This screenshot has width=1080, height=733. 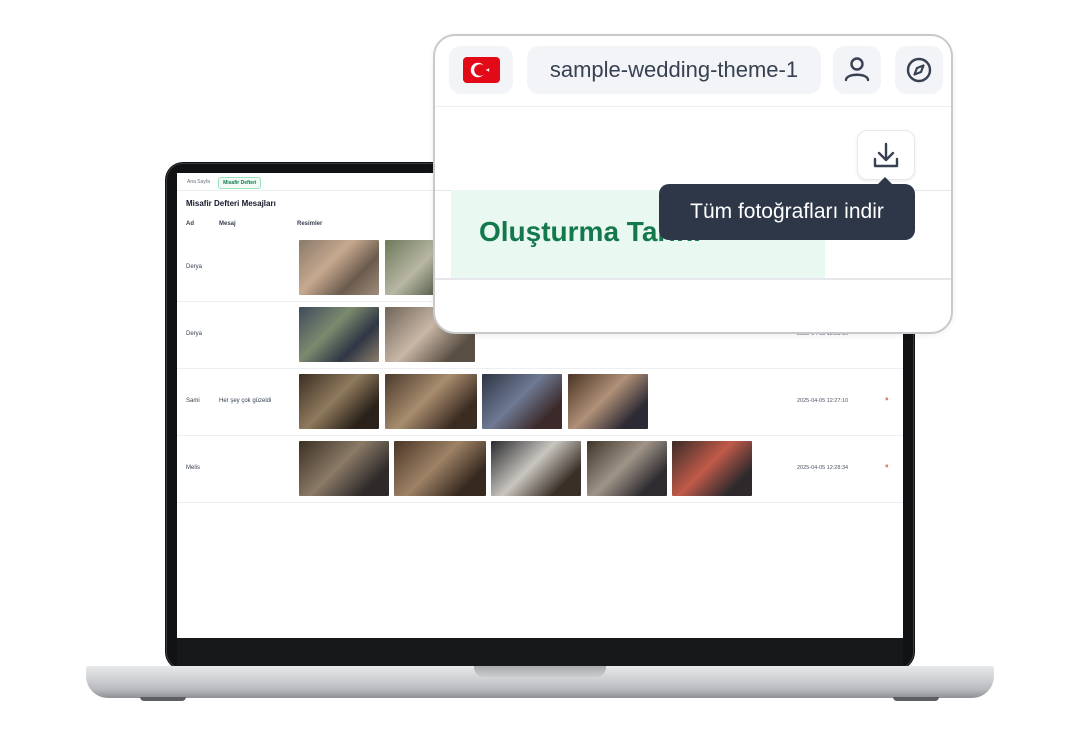 What do you see at coordinates (310, 224) in the screenshot?
I see `column-header-images: Resimler` at bounding box center [310, 224].